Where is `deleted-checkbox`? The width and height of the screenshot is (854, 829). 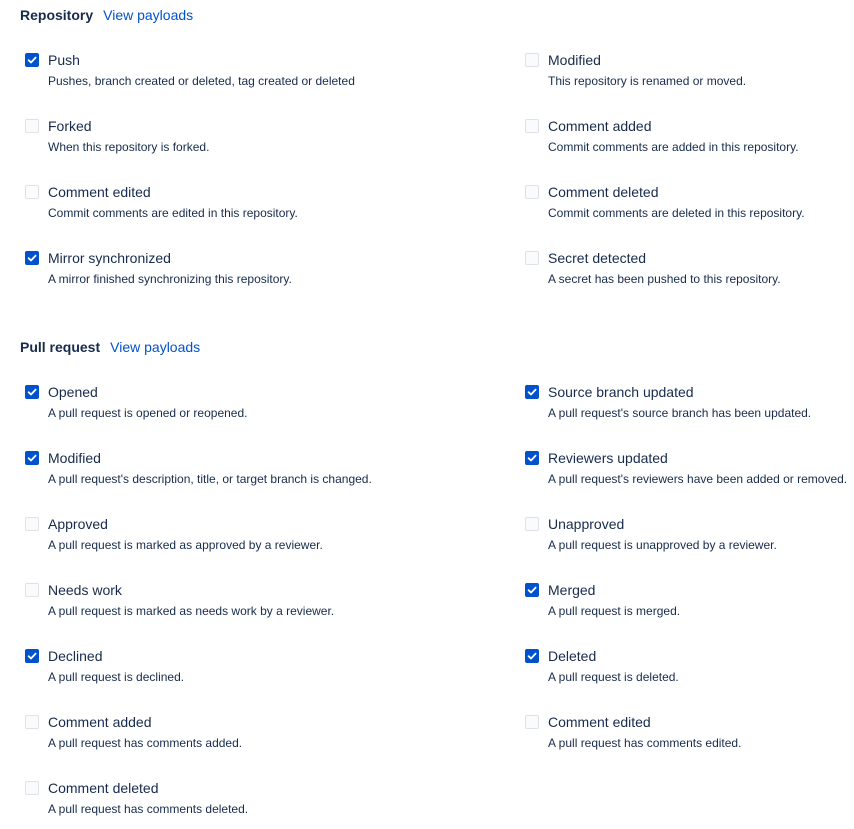 deleted-checkbox is located at coordinates (532, 656).